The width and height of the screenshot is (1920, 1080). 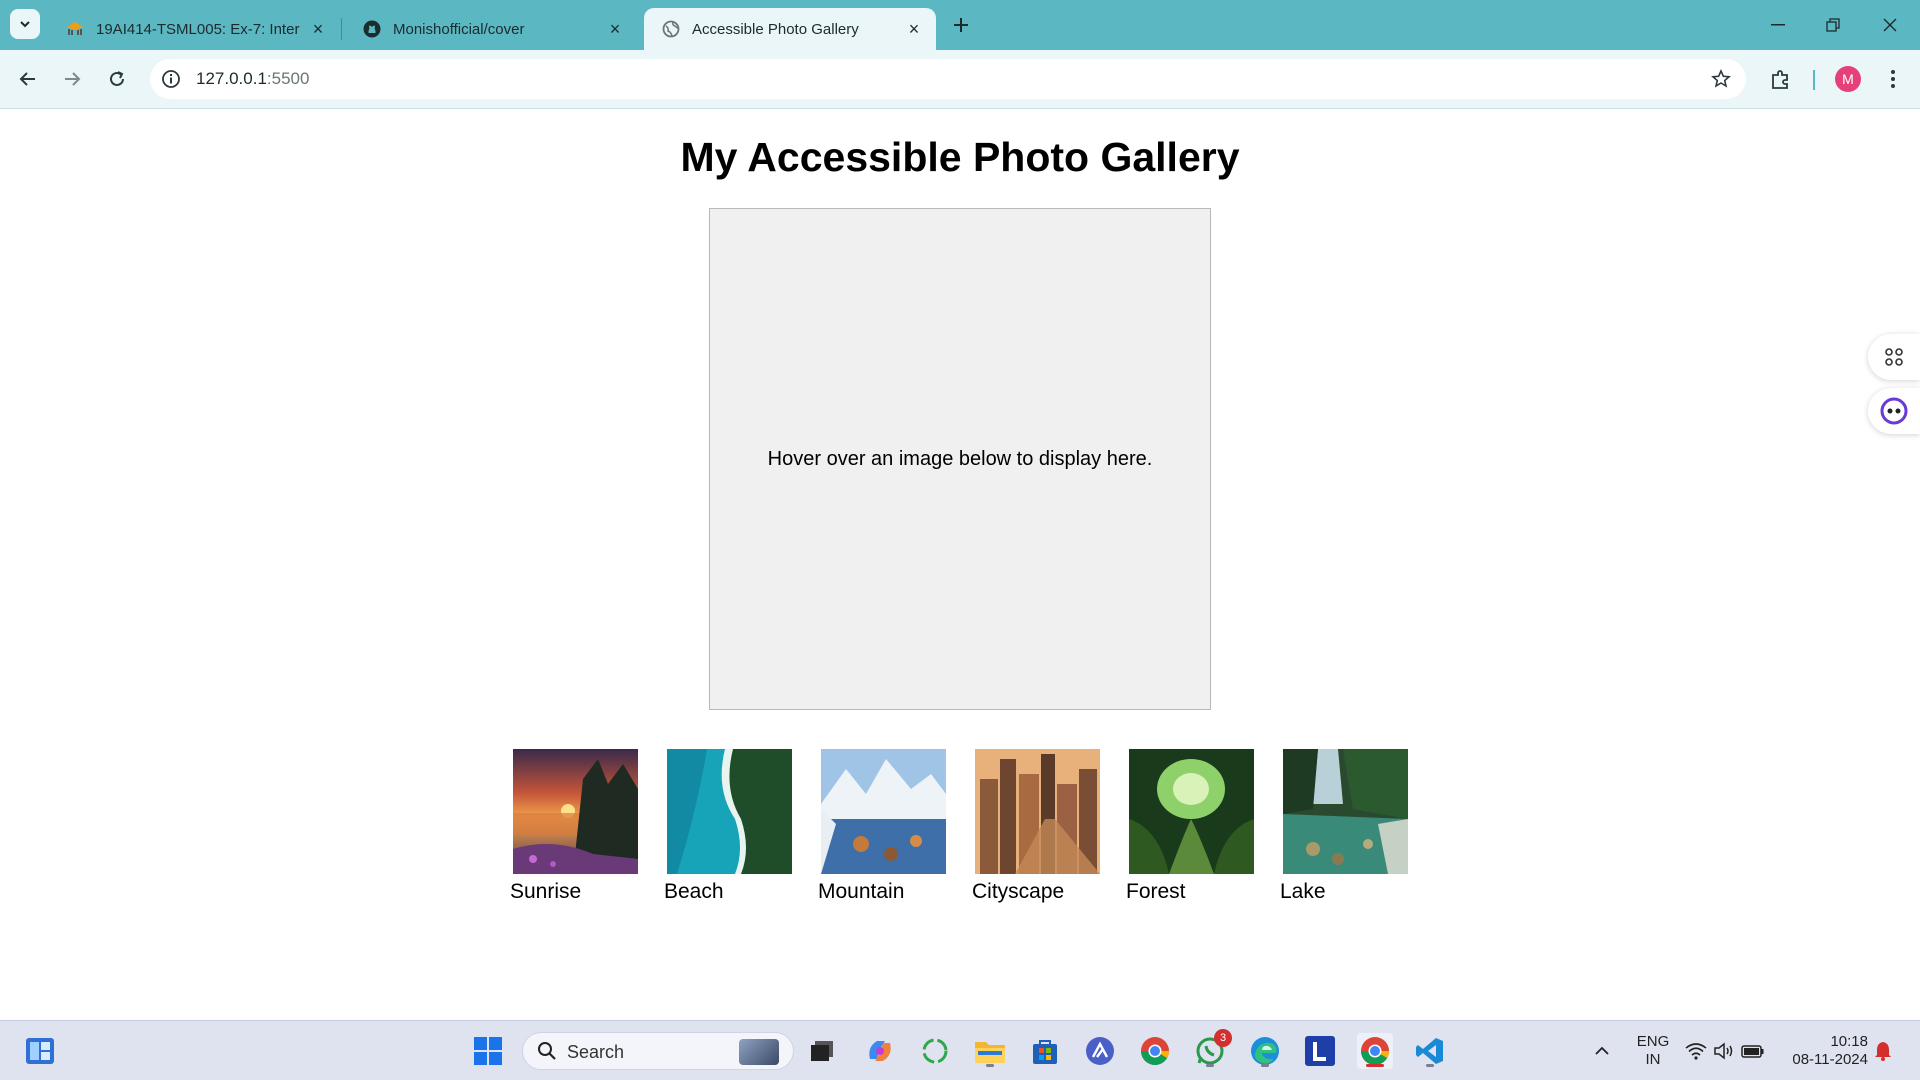 What do you see at coordinates (1191, 811) in the screenshot?
I see `forest-thumbnail` at bounding box center [1191, 811].